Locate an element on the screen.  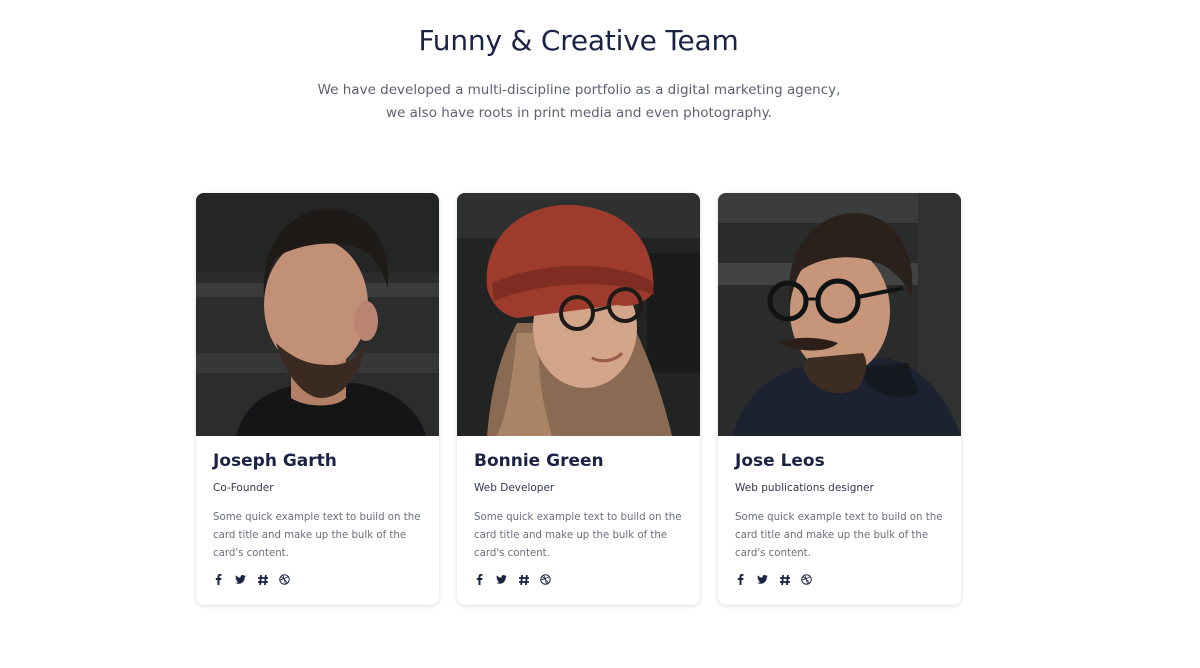
member-name: Joseph Garth is located at coordinates (275, 461).